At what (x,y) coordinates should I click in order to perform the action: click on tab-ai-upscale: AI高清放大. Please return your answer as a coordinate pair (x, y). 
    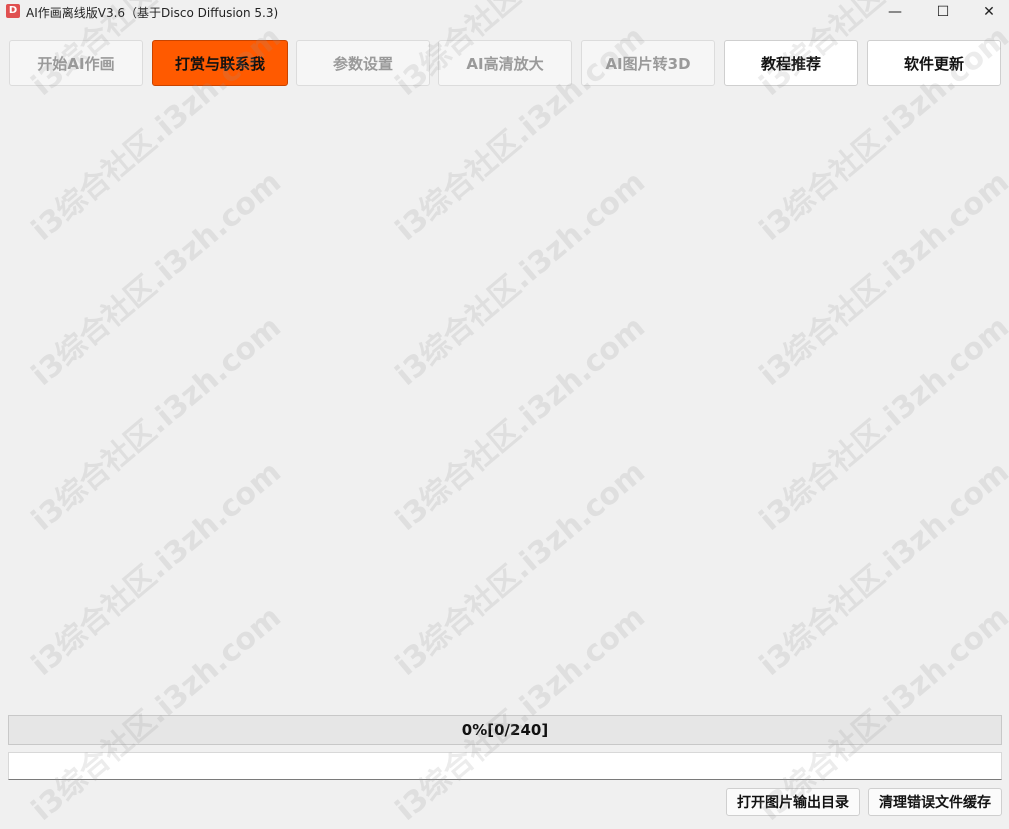
    Looking at the image, I should click on (505, 63).